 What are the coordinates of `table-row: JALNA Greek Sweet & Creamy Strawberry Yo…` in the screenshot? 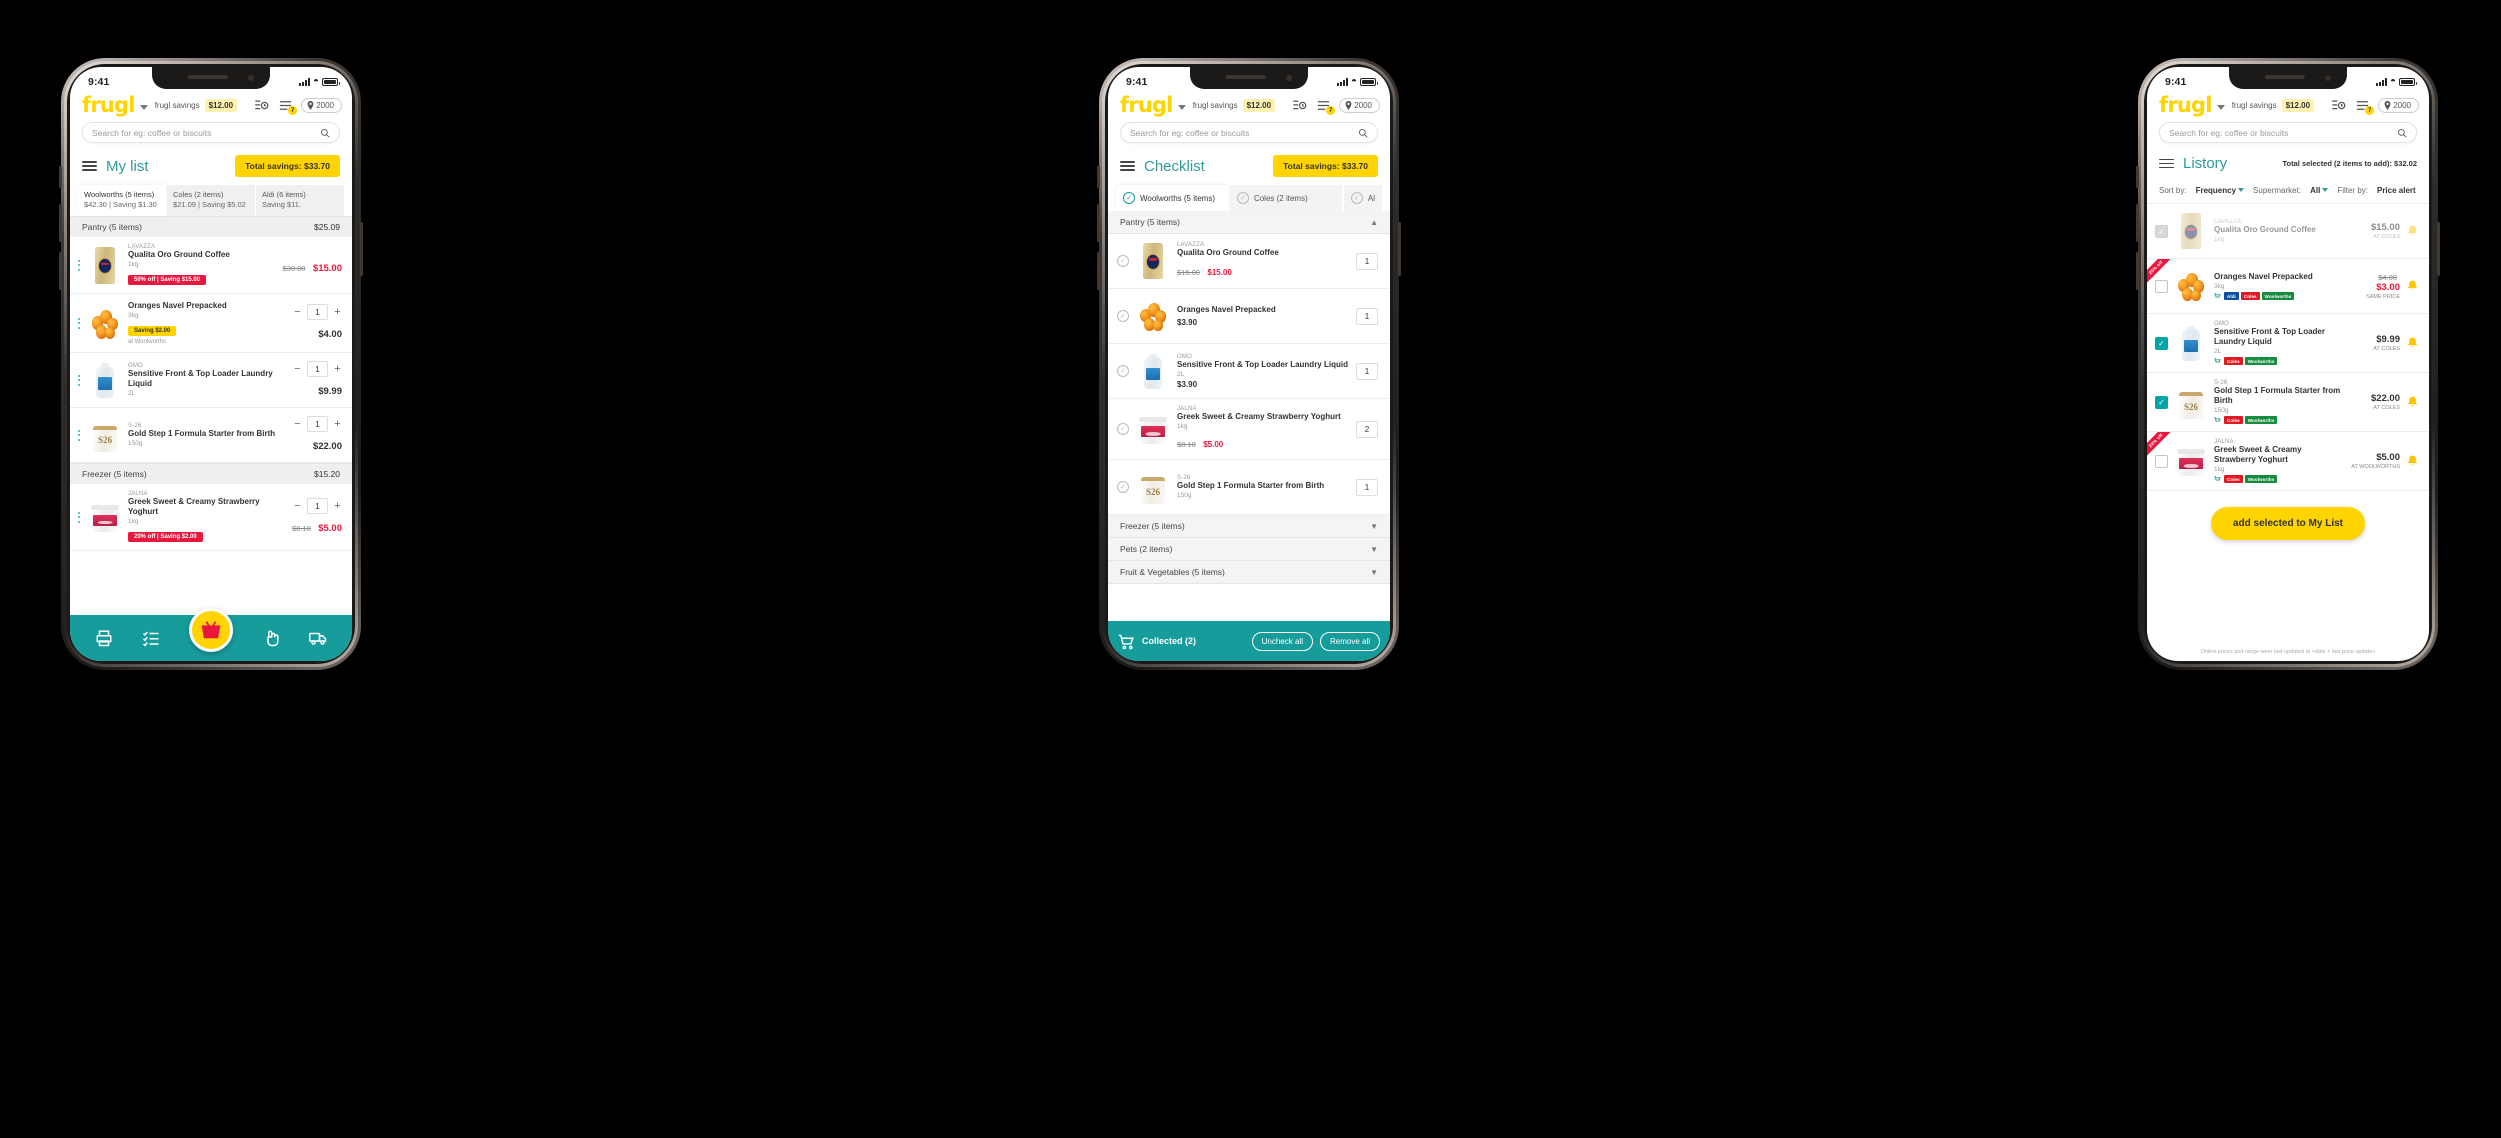 It's located at (211, 518).